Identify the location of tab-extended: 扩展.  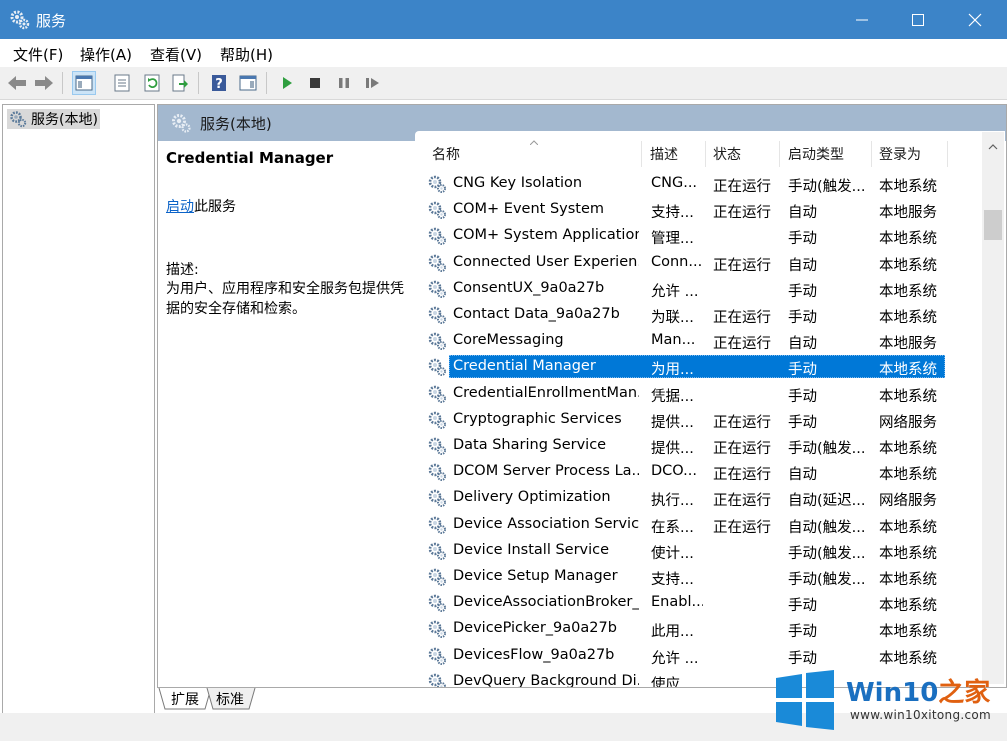
(185, 699).